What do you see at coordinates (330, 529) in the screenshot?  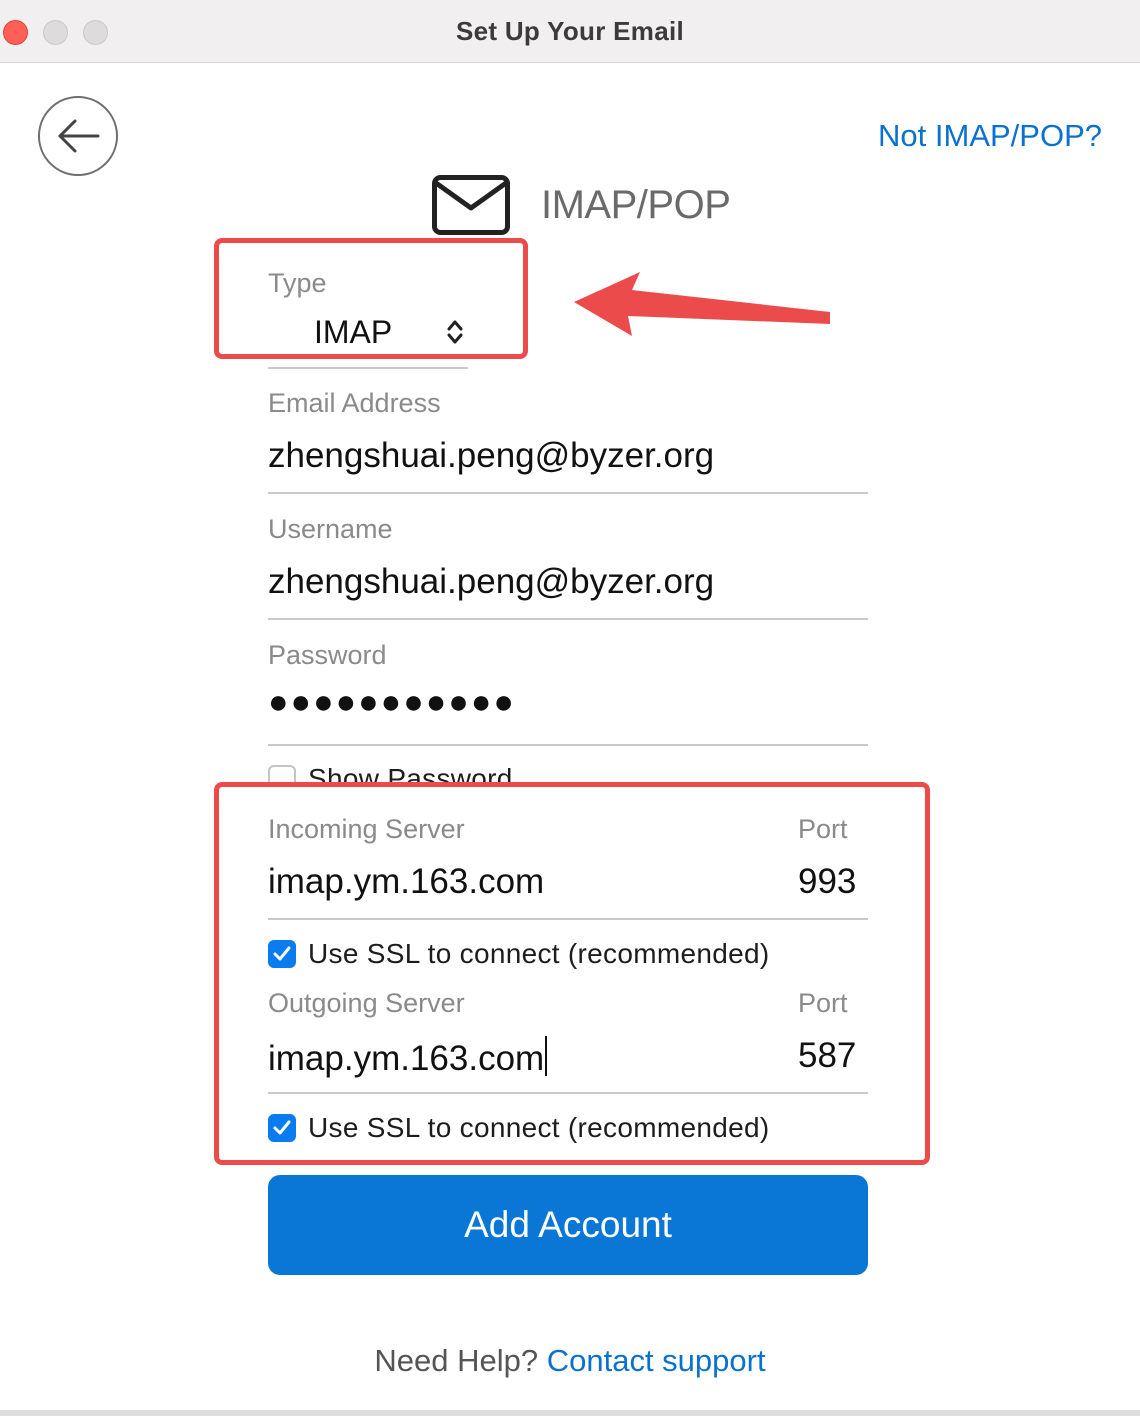 I see `username-label: Username` at bounding box center [330, 529].